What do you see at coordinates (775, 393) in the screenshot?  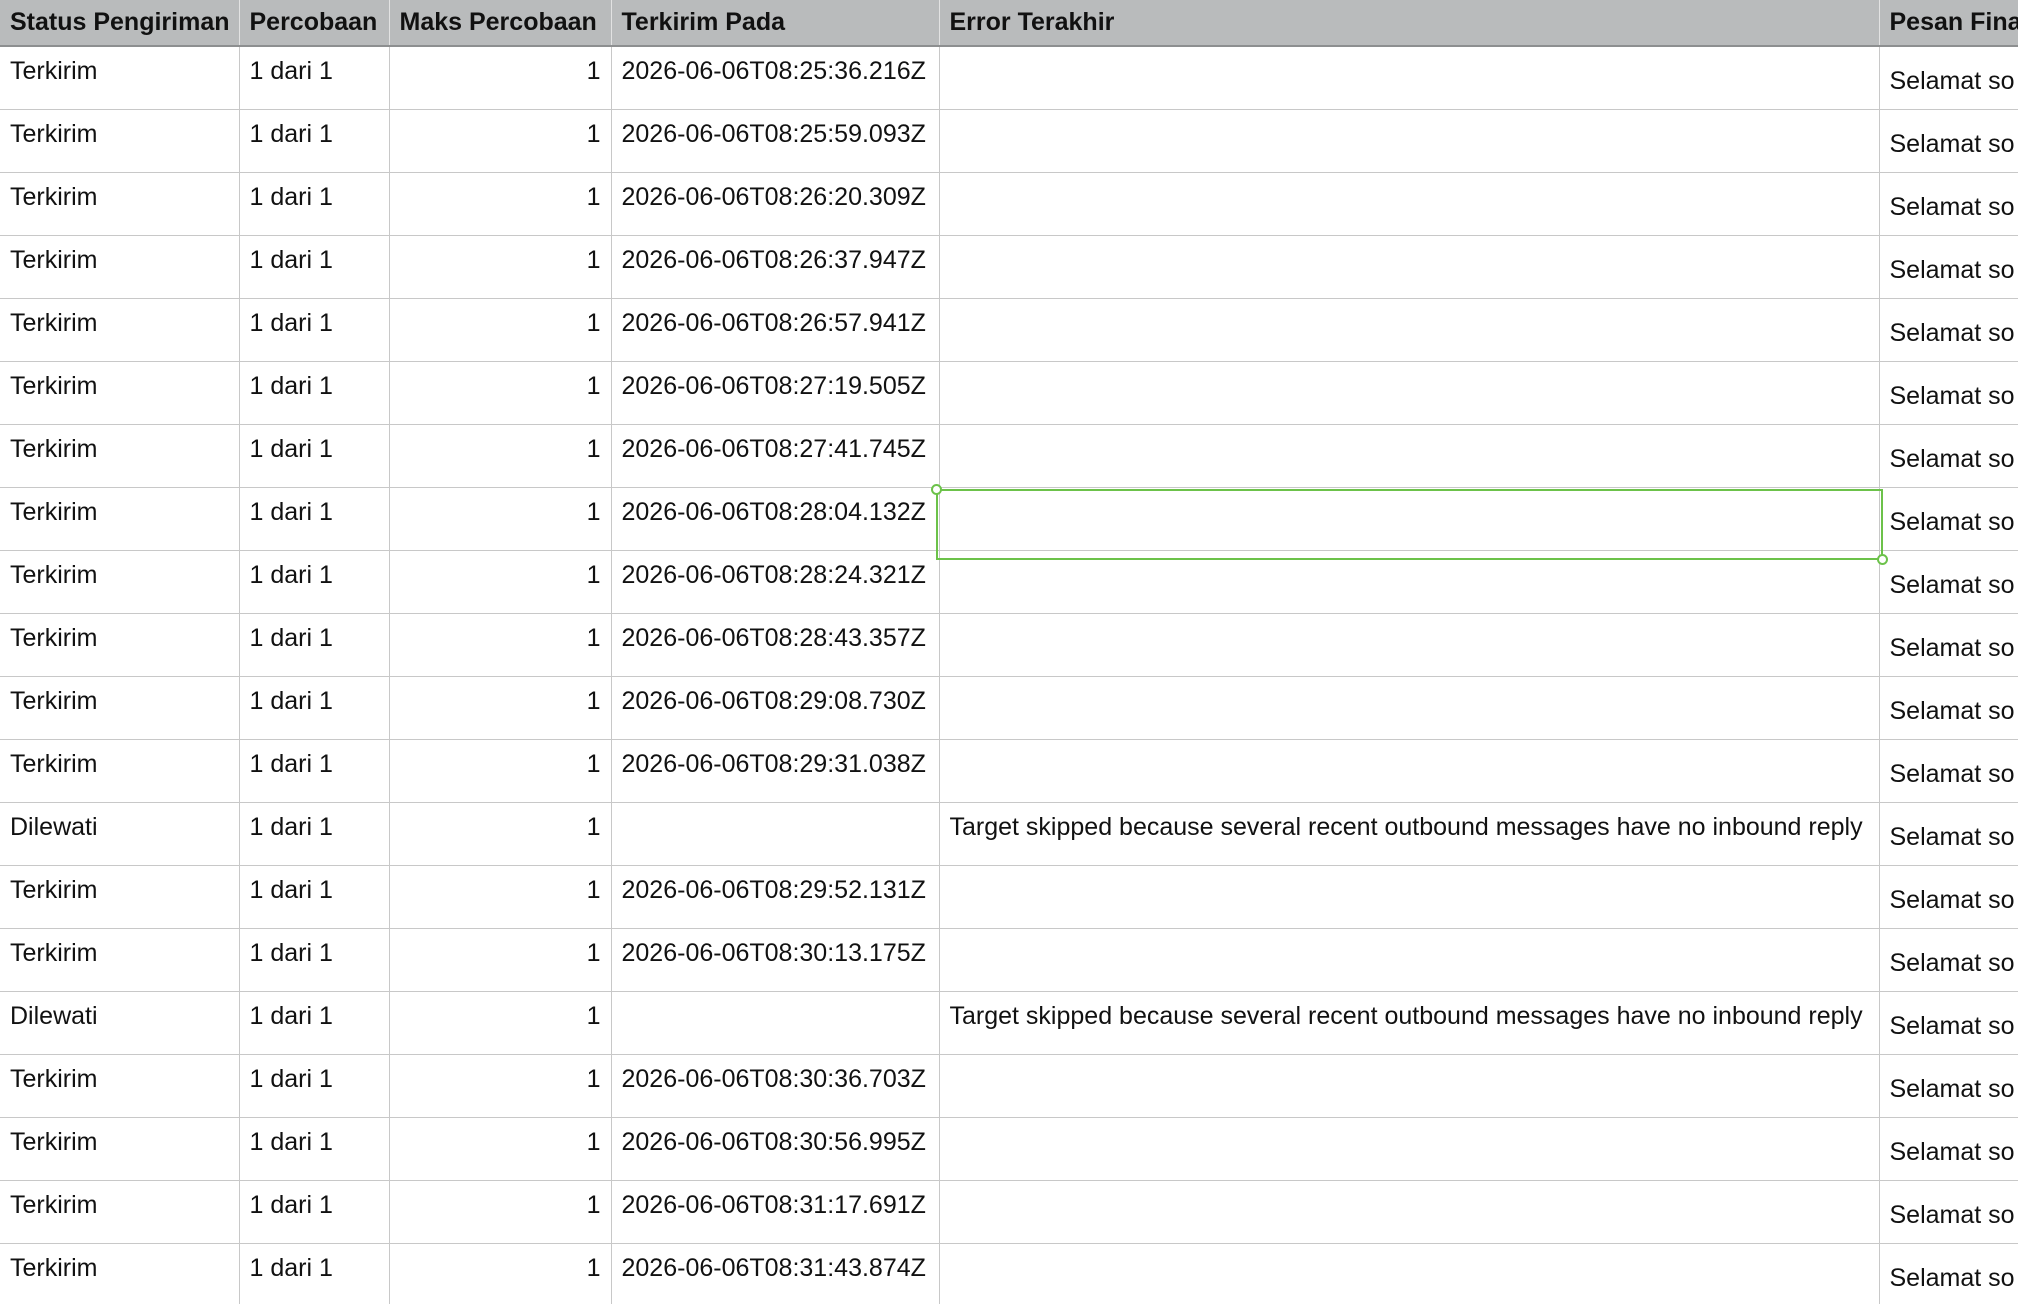 I see `cell-sent-at: 2026-06-06T08:27:19.505Z` at bounding box center [775, 393].